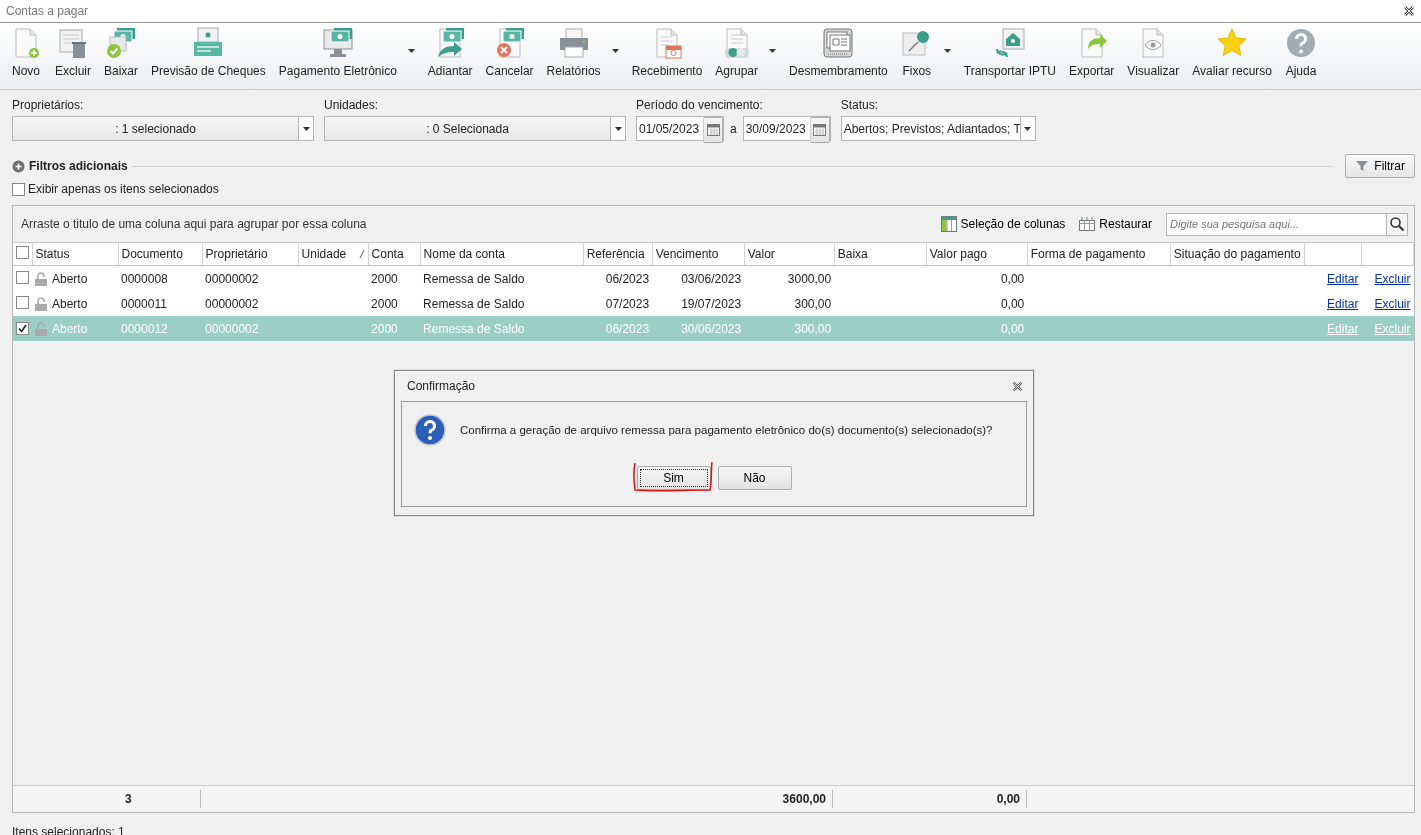 The width and height of the screenshot is (1421, 835). What do you see at coordinates (1153, 52) in the screenshot?
I see `toolbar-button: Visualizar` at bounding box center [1153, 52].